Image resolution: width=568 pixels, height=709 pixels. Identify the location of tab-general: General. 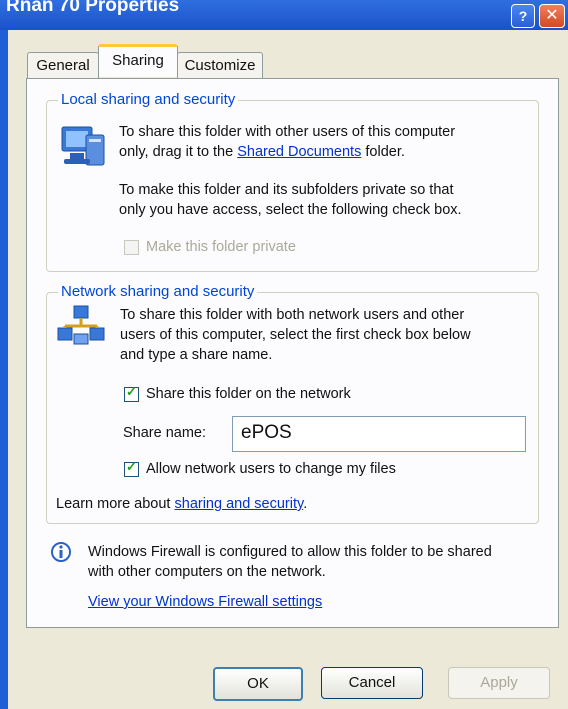
(63, 65).